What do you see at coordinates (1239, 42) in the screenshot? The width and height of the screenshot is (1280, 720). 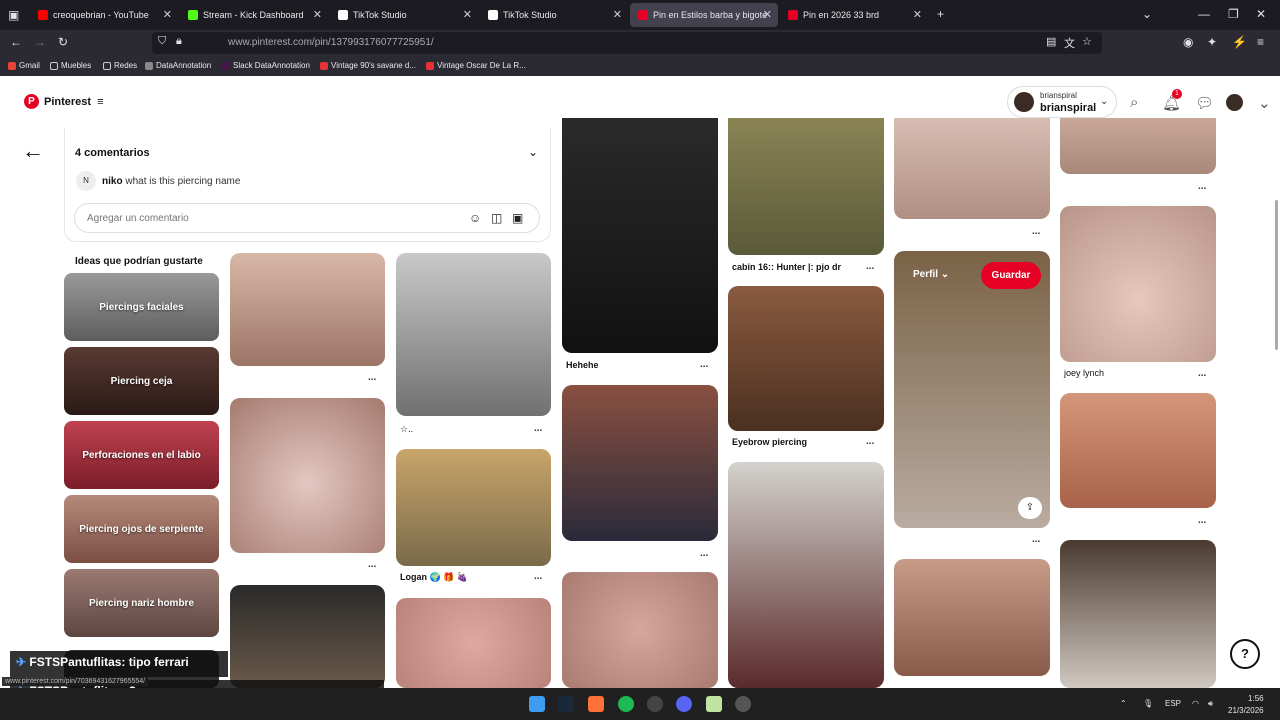 I see `extension-icon: ⚡` at bounding box center [1239, 42].